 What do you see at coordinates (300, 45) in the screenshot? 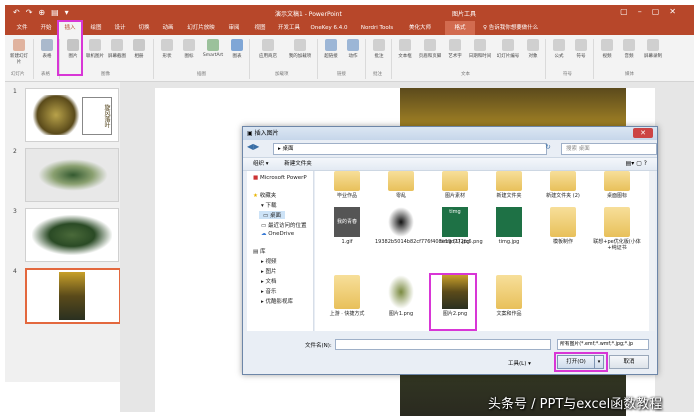
I see `addins-icon` at bounding box center [300, 45].